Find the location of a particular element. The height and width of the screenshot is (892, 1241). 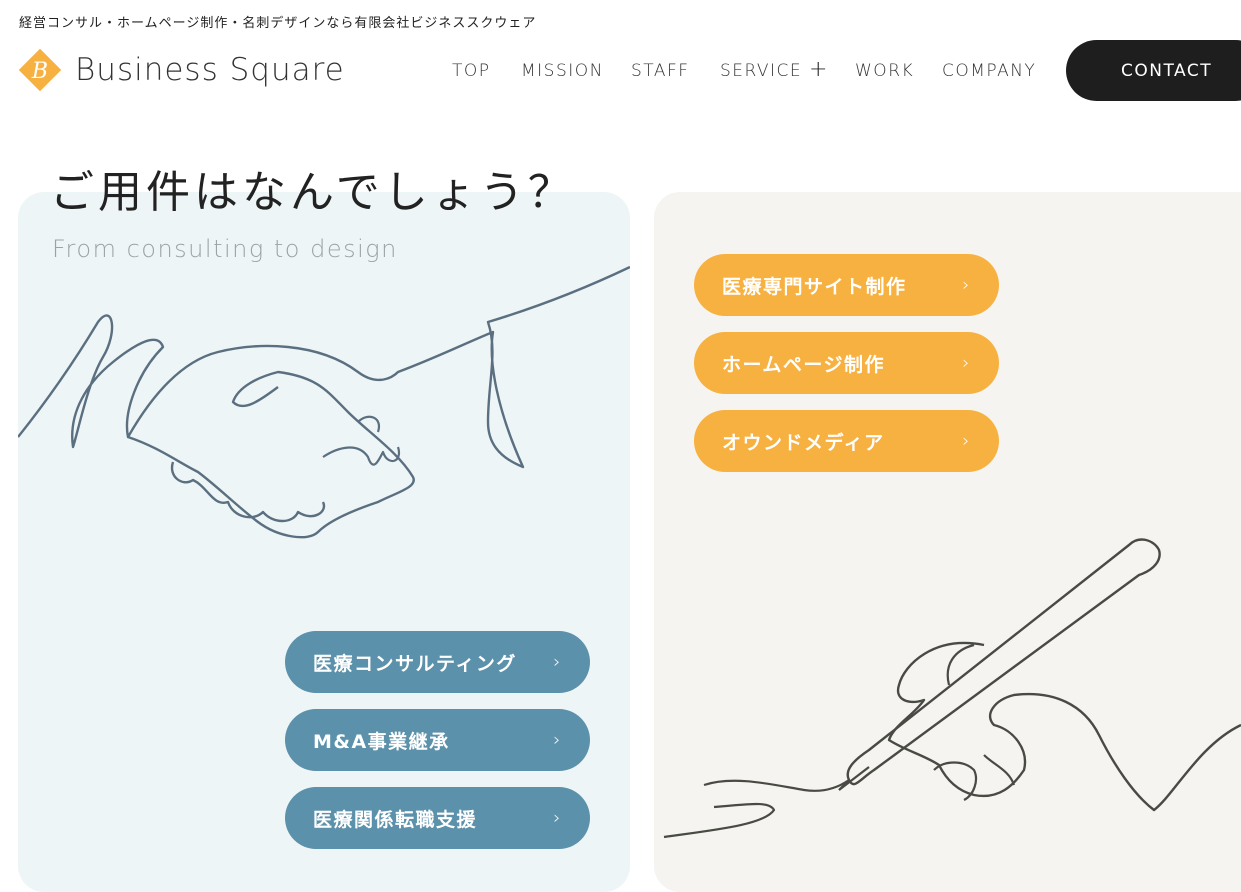

logo-diamond-icon: B is located at coordinates (40, 70).